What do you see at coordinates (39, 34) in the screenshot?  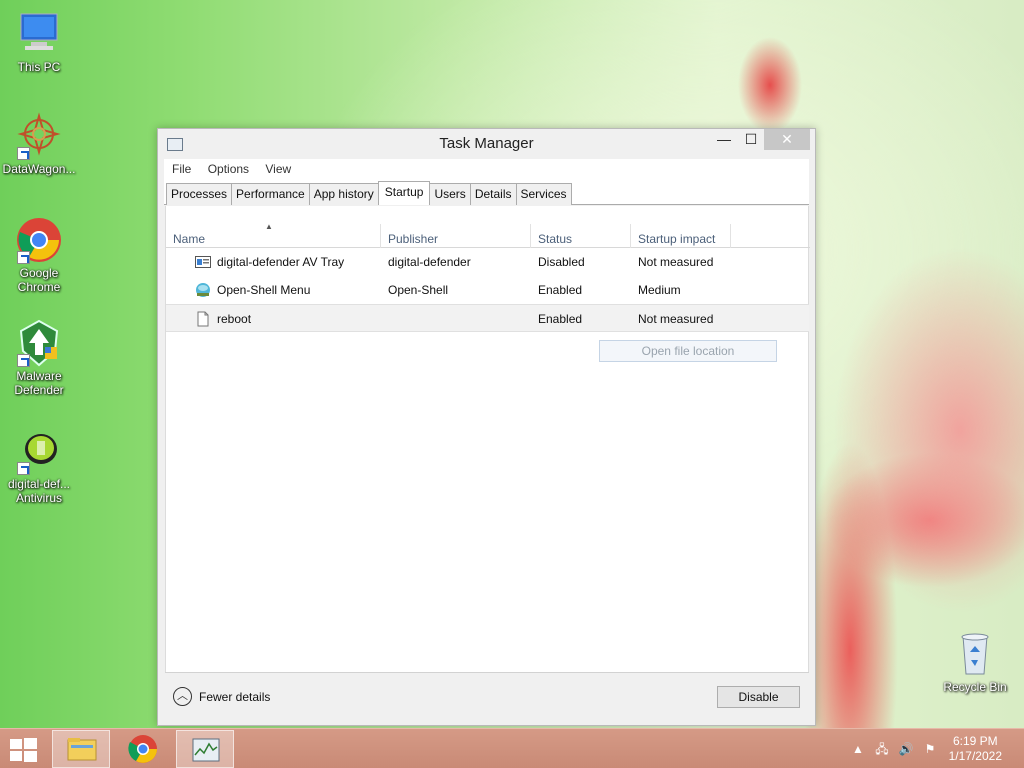 I see `computer-icon` at bounding box center [39, 34].